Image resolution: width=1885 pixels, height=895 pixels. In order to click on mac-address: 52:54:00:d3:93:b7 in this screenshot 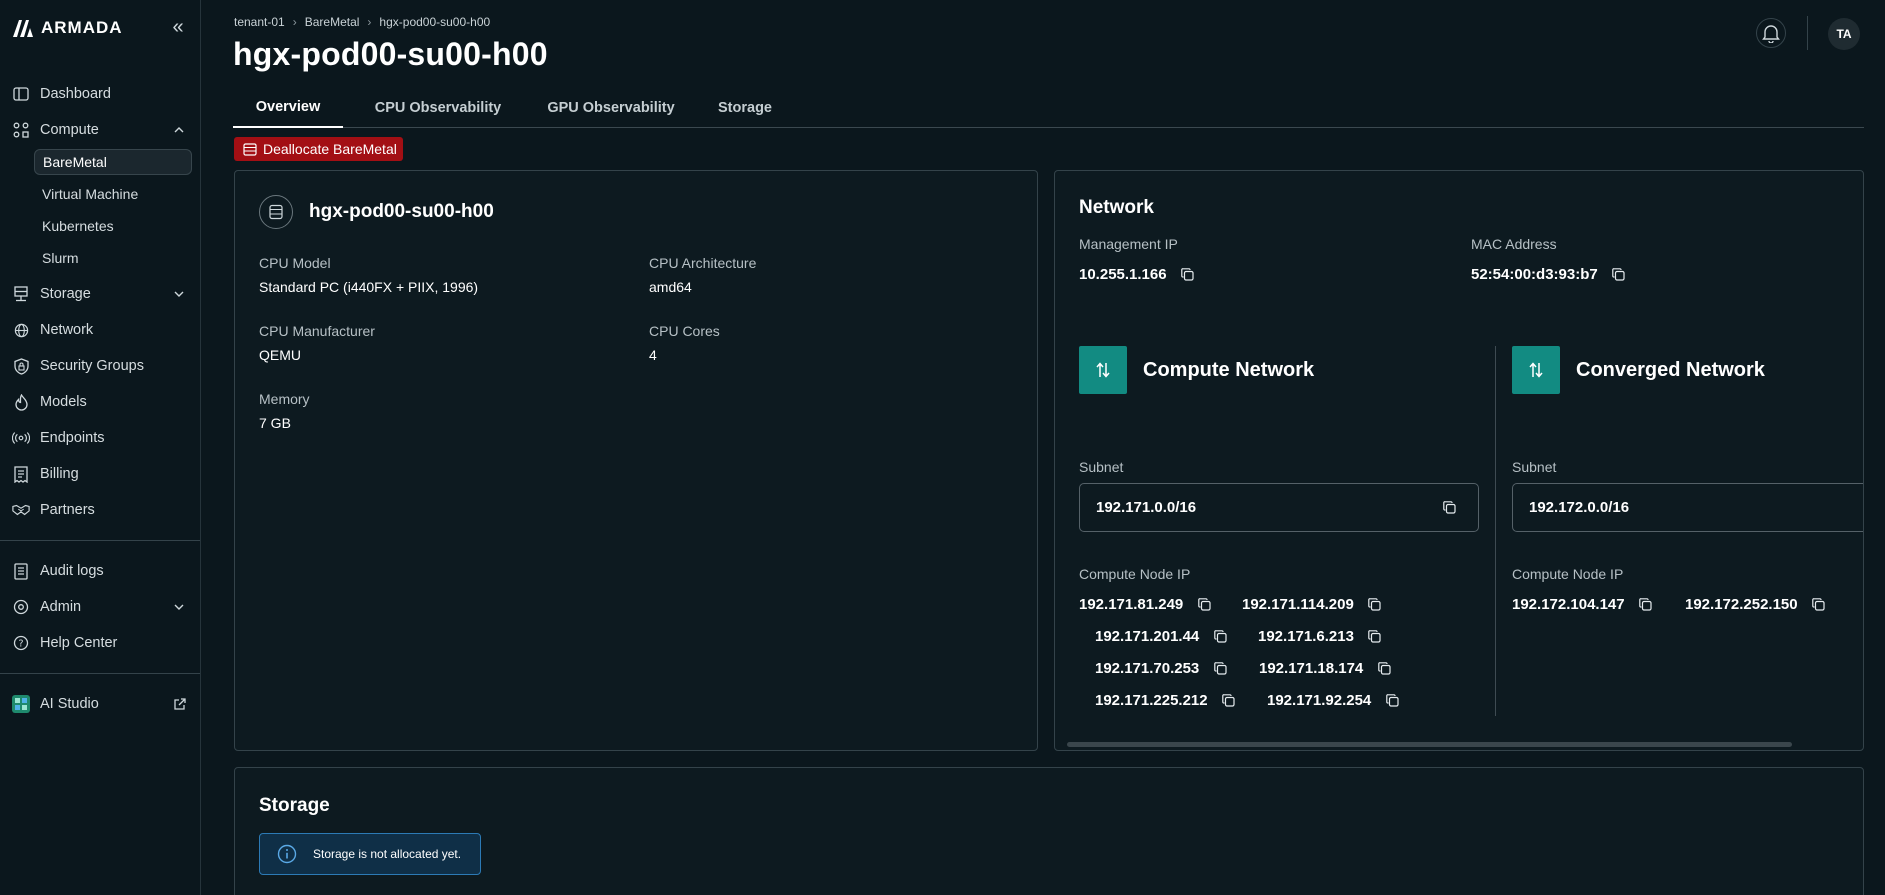, I will do `click(1548, 274)`.